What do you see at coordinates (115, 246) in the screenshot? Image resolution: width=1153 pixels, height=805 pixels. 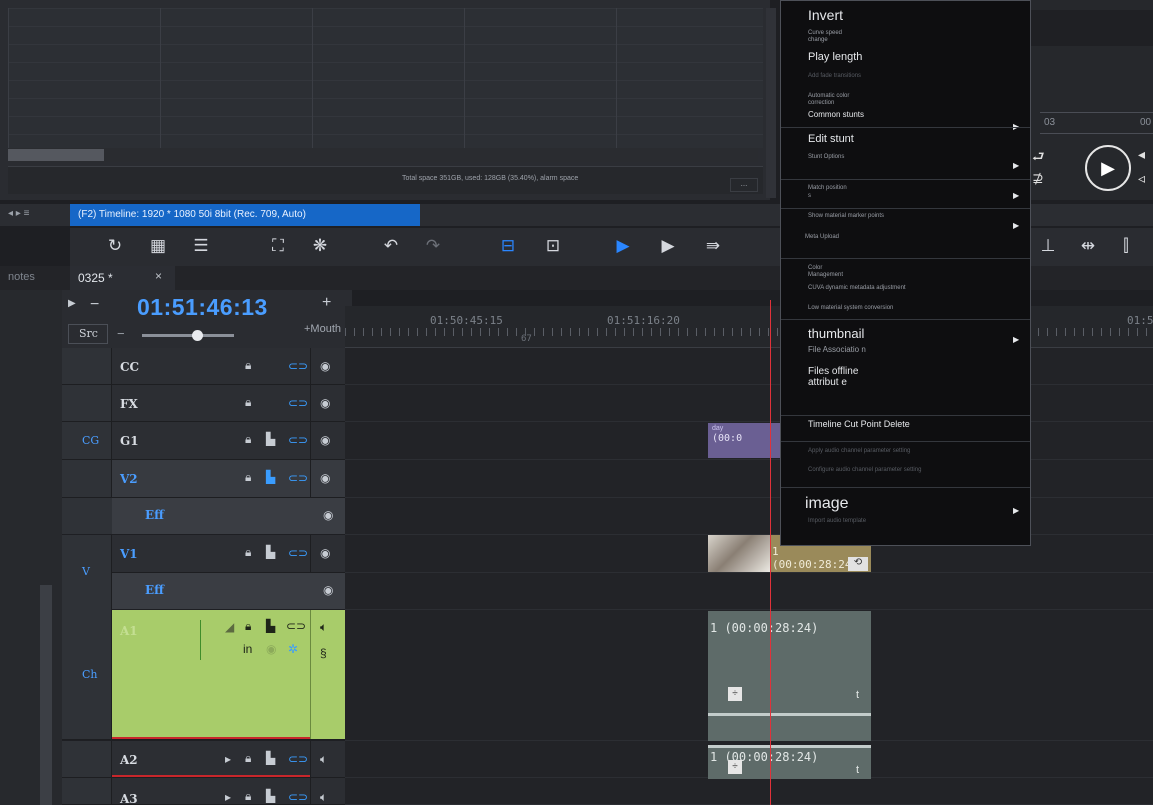 I see `refresh-icon: ↻` at bounding box center [115, 246].